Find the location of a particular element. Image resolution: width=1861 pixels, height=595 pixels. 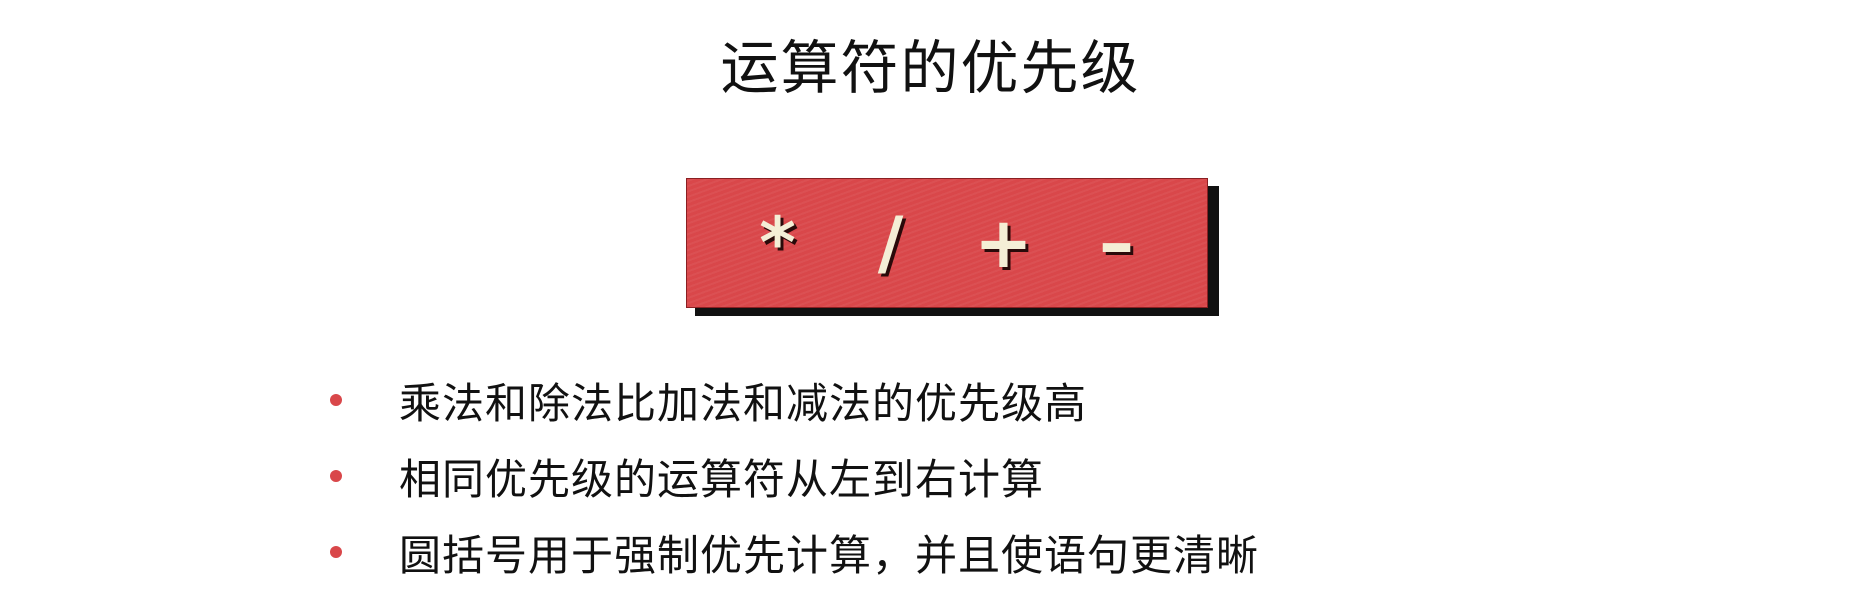

operator-minus: – is located at coordinates (1116, 243).